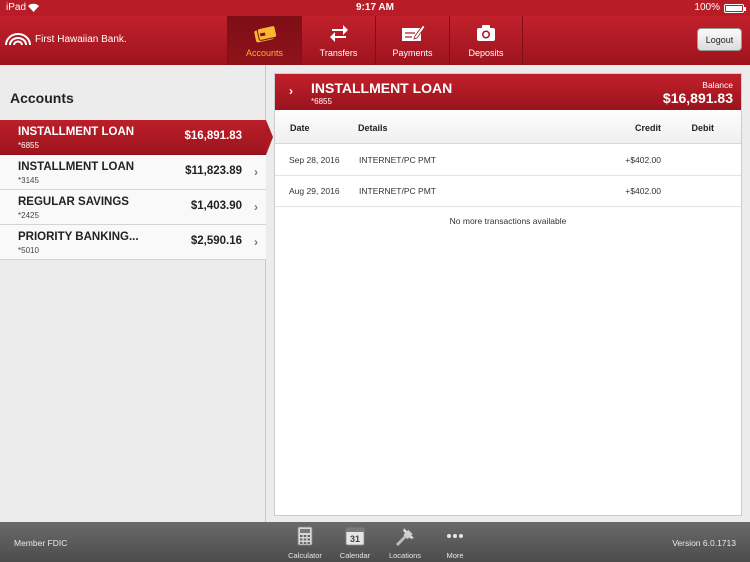 The image size is (750, 562). I want to click on member-fdic: Member FDIC, so click(41, 543).